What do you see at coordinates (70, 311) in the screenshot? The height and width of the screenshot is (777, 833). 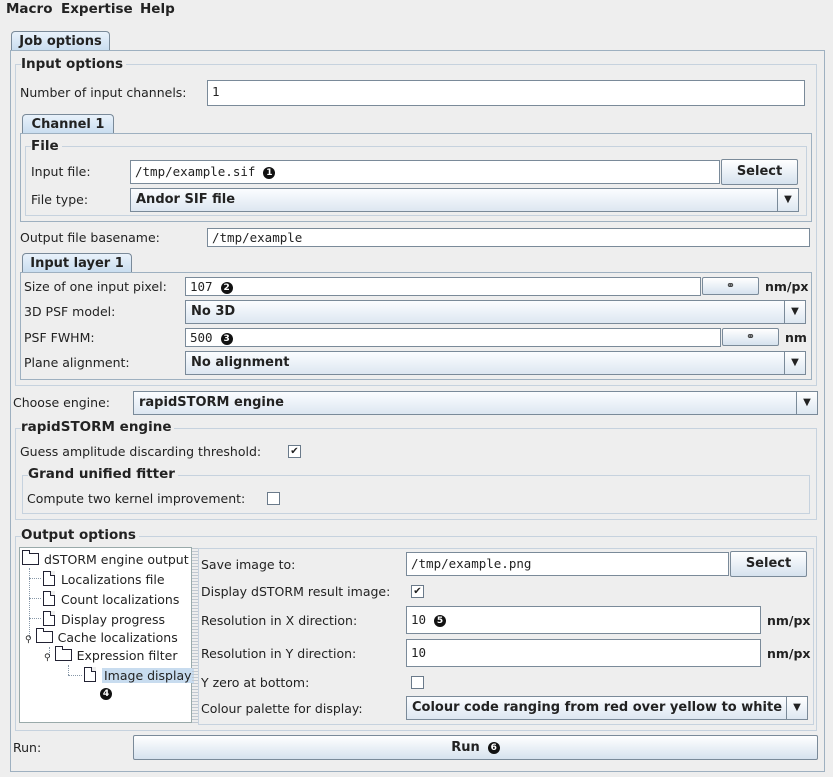 I see `psf-model-label: 3D PSF model:` at bounding box center [70, 311].